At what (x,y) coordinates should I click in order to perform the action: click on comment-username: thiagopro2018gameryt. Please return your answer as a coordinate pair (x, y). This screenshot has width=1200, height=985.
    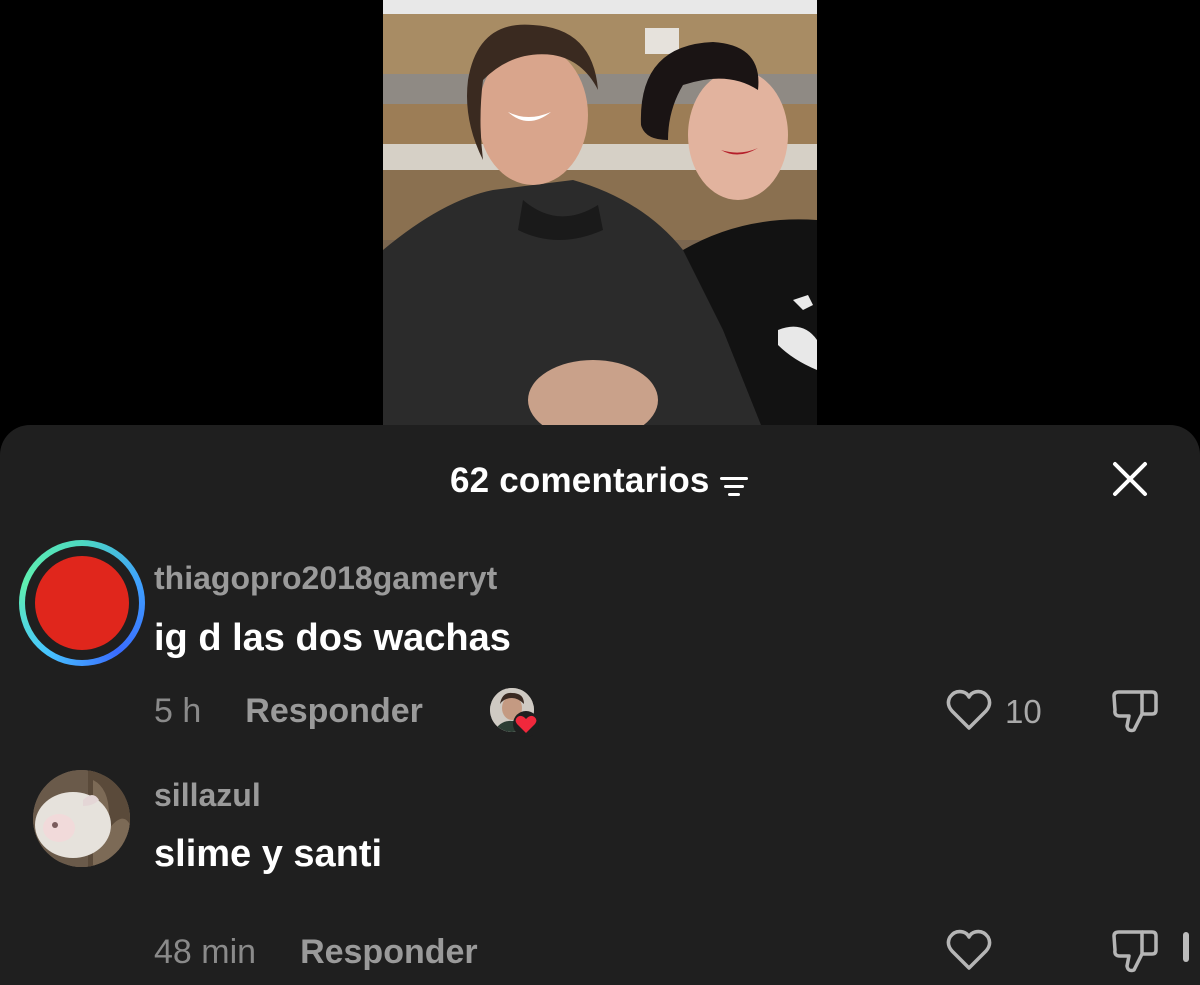
    Looking at the image, I should click on (325, 578).